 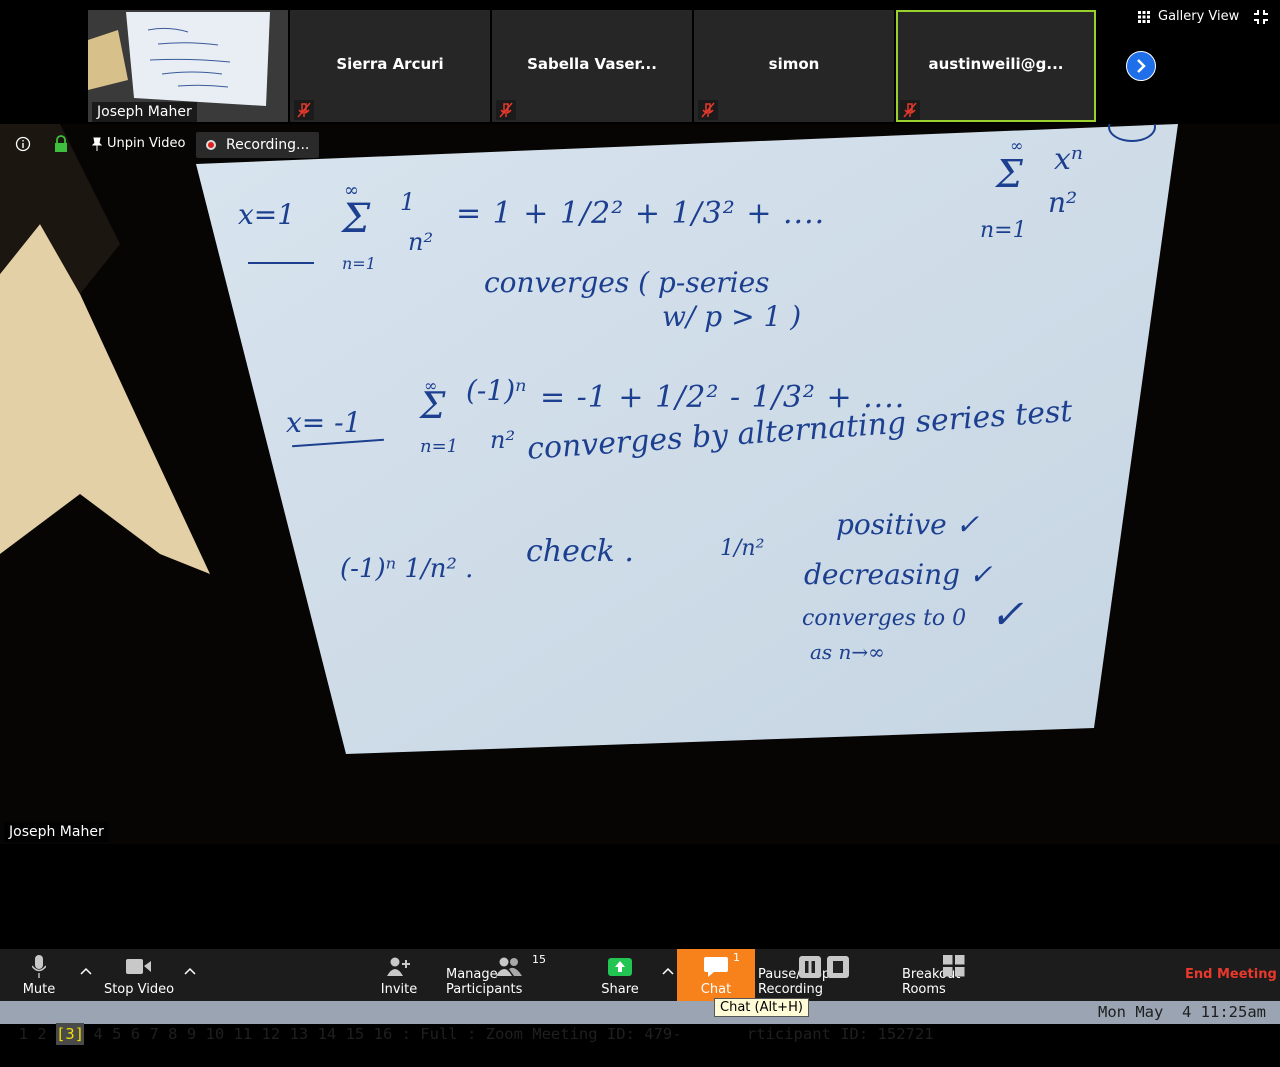 What do you see at coordinates (1182, 1012) in the screenshot?
I see `clock: Mon May 4 11:25am` at bounding box center [1182, 1012].